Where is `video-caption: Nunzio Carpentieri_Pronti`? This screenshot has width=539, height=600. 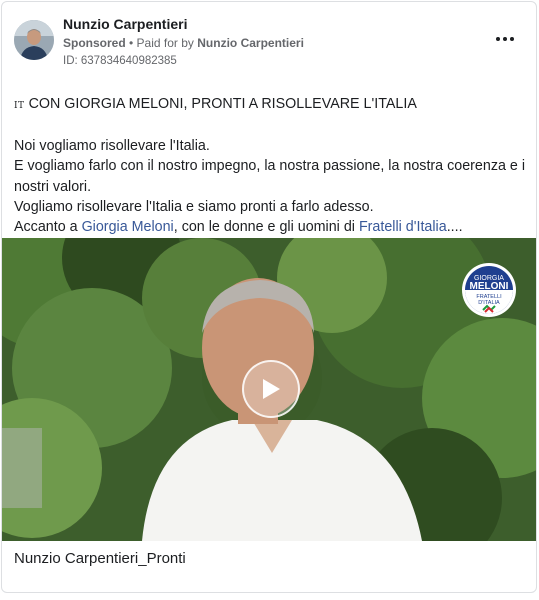 video-caption: Nunzio Carpentieri_Pronti is located at coordinates (100, 558).